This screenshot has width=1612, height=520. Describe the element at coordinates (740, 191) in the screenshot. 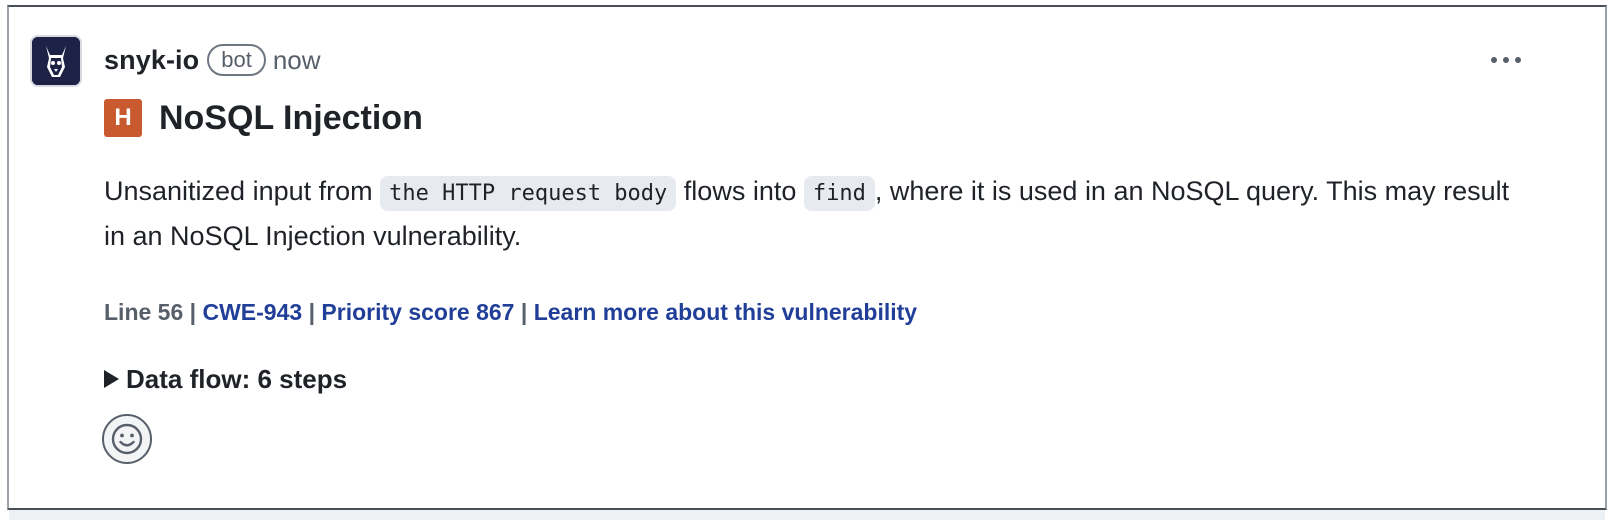

I see `description-text: flows into` at that location.